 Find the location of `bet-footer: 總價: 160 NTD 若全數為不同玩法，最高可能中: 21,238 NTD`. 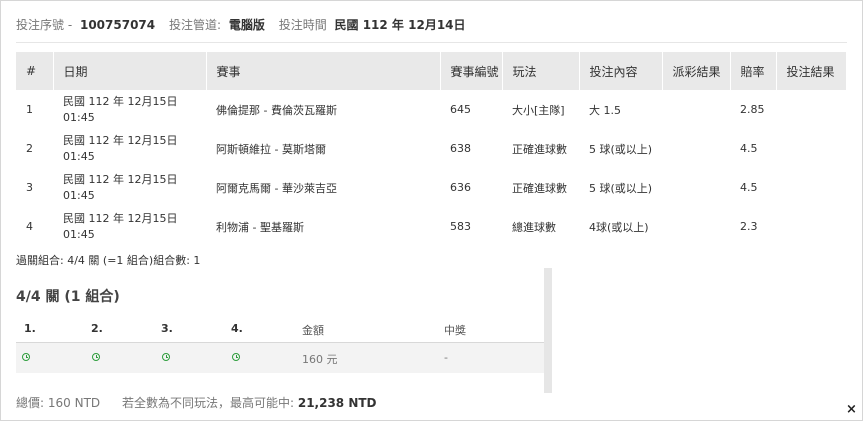

bet-footer: 總價: 160 NTD 若全數為不同玩法，最高可能中: 21,238 NTD is located at coordinates (196, 402).